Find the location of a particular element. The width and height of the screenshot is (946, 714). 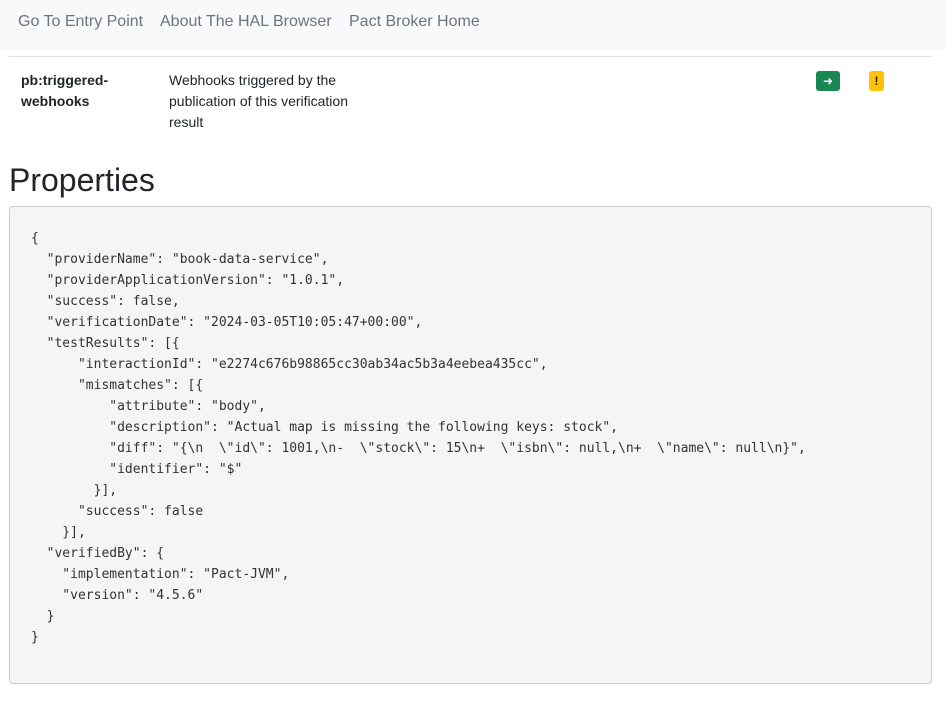

link-rel-name: pb:triggered-webhooks is located at coordinates (65, 90).